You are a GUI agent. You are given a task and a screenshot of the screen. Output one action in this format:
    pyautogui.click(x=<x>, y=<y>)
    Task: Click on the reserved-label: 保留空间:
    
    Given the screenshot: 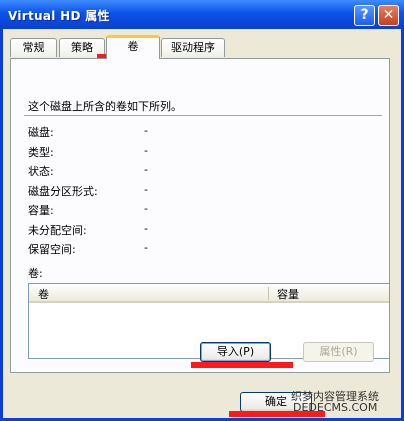 What is the action you would take?
    pyautogui.click(x=52, y=249)
    